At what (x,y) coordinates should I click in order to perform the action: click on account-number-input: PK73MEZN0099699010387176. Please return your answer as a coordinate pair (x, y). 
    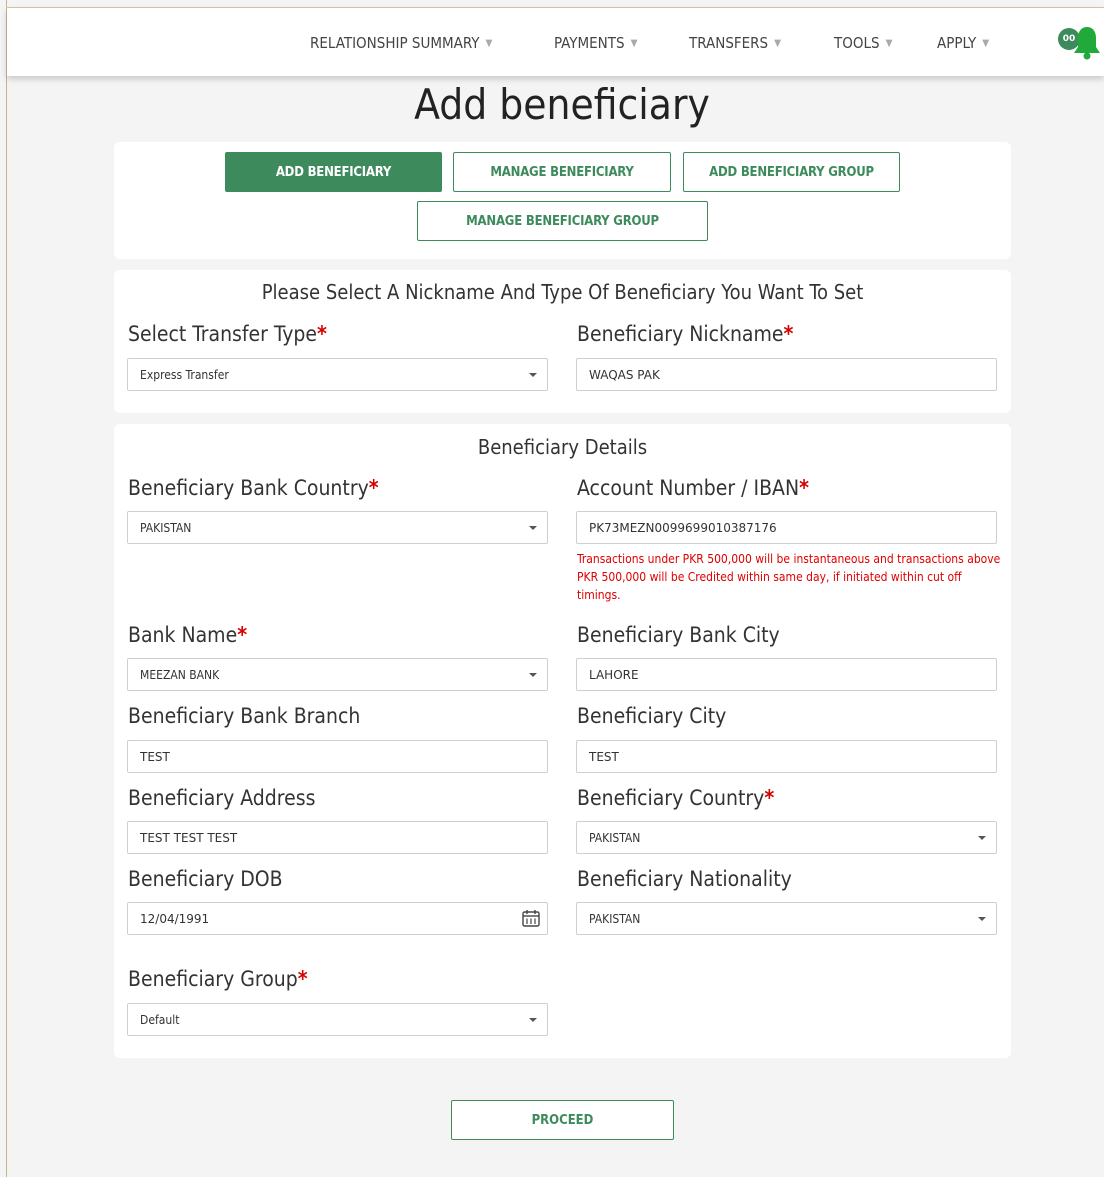
    Looking at the image, I should click on (786, 527).